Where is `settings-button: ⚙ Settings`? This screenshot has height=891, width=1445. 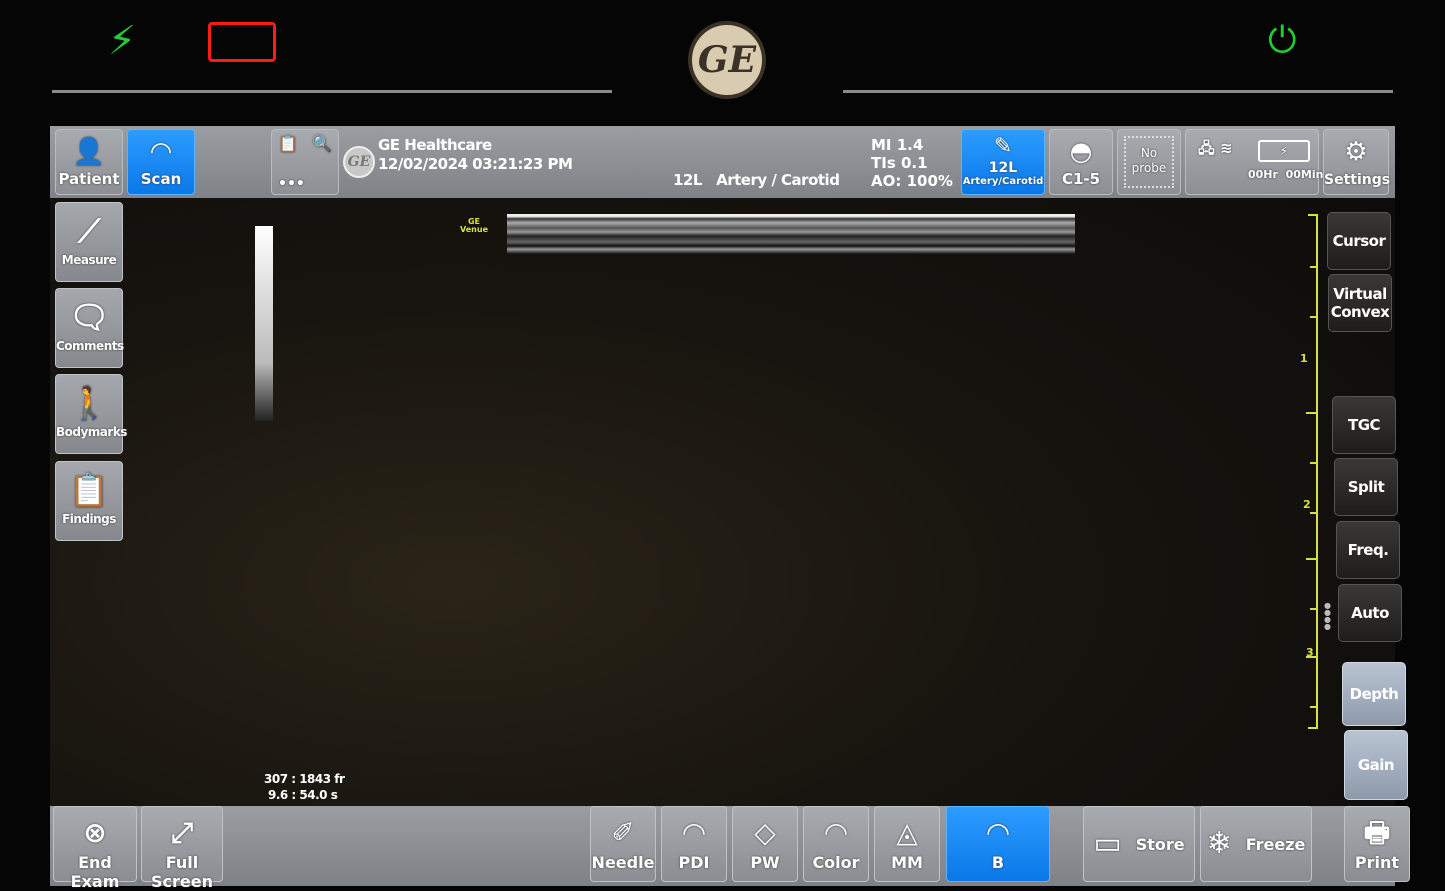
settings-button: ⚙ Settings is located at coordinates (1356, 162).